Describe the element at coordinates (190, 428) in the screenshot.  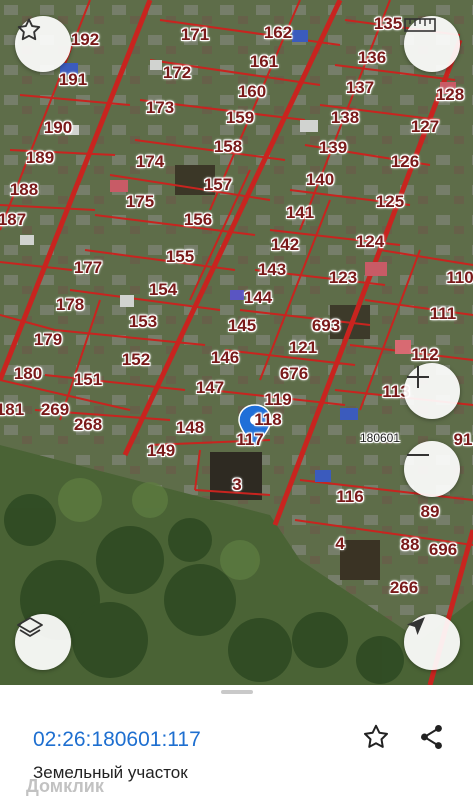
I see `parcel-label: 148` at that location.